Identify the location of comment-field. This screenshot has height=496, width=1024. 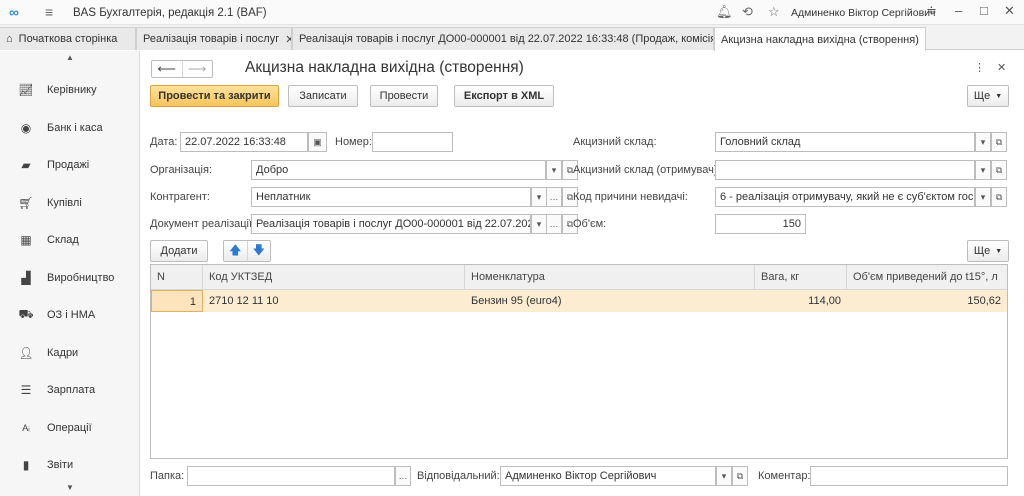
(909, 476).